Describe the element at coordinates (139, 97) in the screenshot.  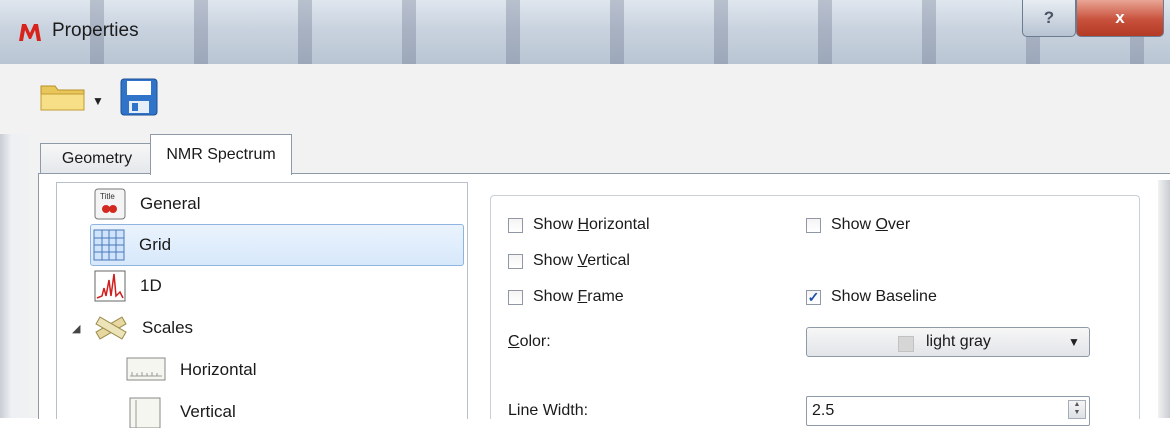
I see `save-icon` at that location.